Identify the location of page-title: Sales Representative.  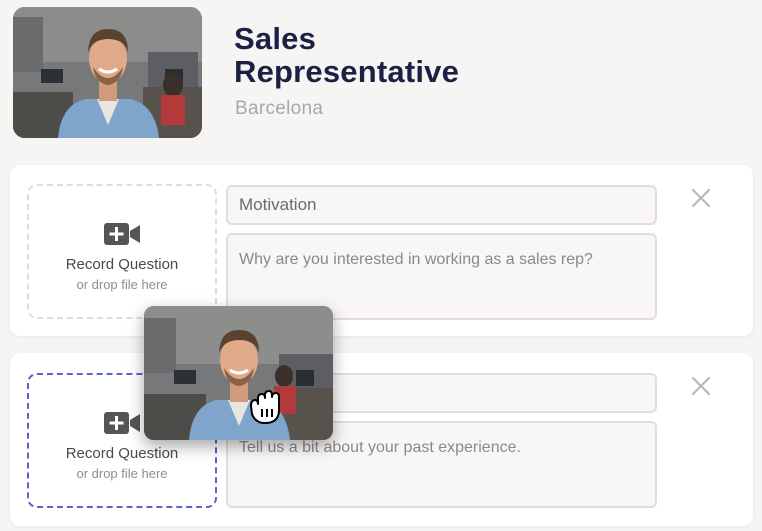
(347, 55).